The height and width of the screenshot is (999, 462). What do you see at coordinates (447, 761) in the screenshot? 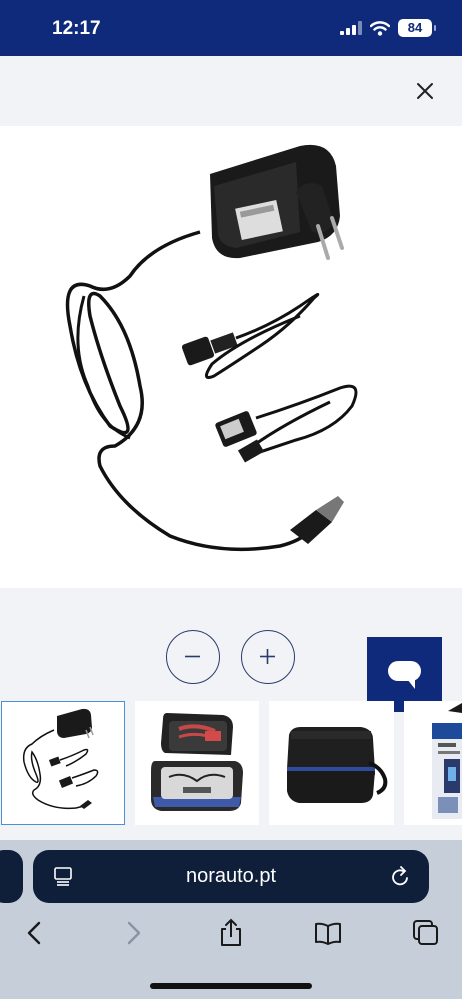
I see `product-box-thumbnail` at bounding box center [447, 761].